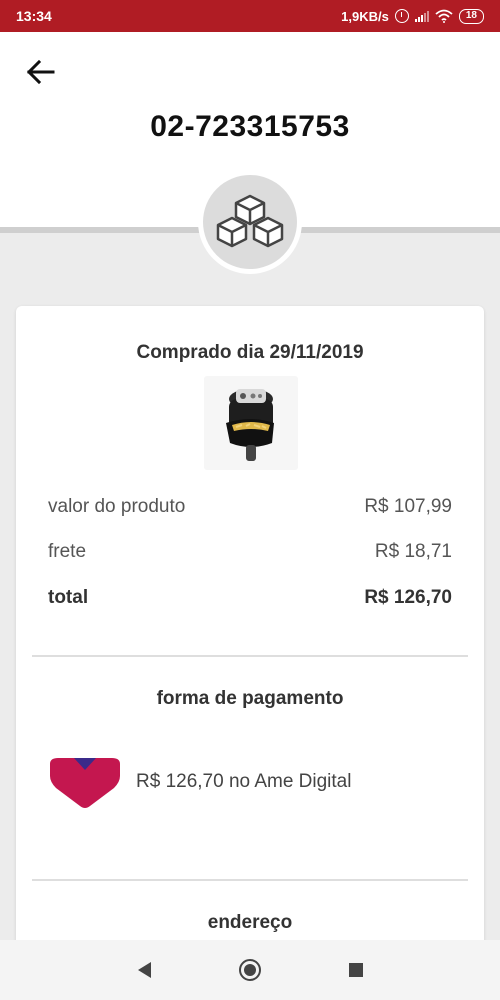  What do you see at coordinates (421, 16) in the screenshot?
I see `signal-icon` at bounding box center [421, 16].